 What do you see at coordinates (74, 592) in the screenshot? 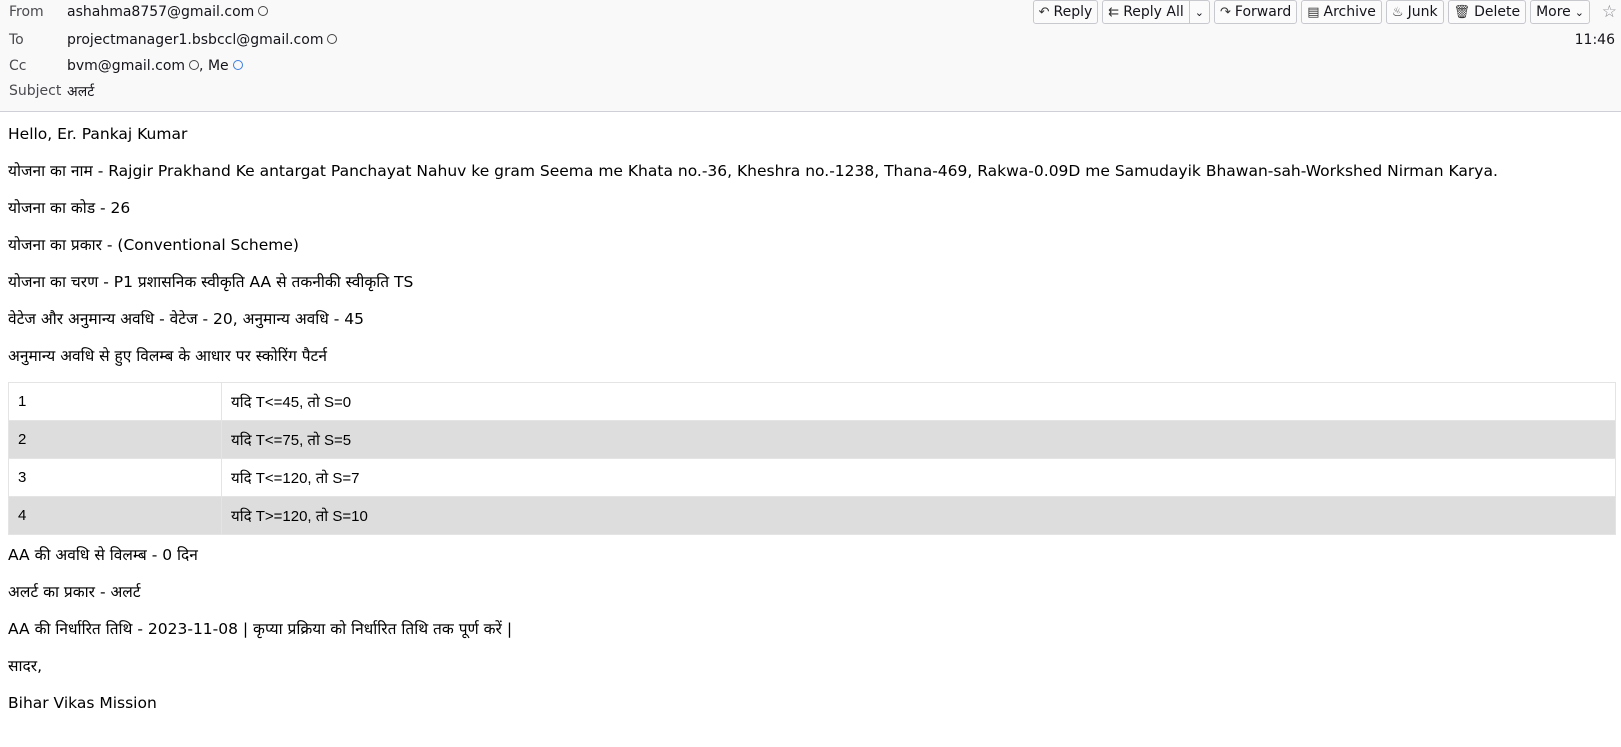
I see `alert-type: अलर्ट का प्रकार - अलर्ट` at bounding box center [74, 592].